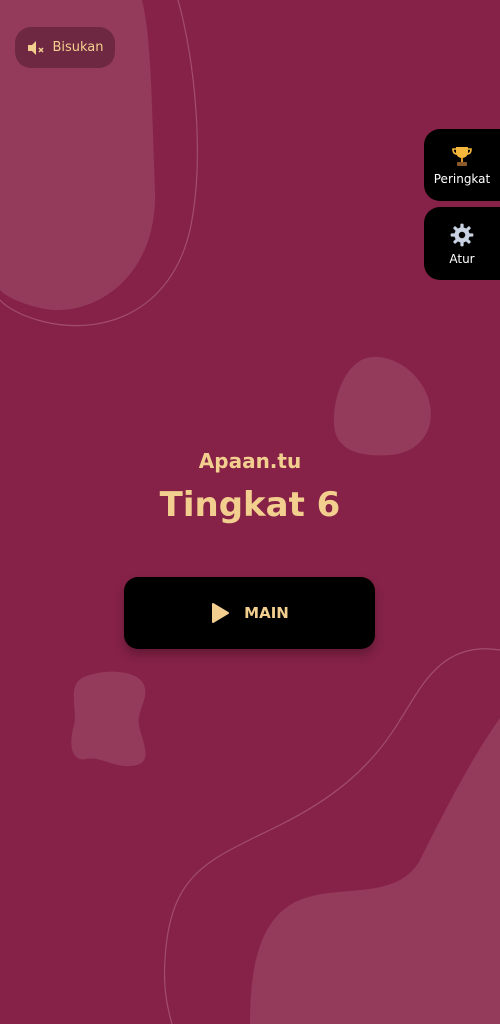 The image size is (500, 1024). Describe the element at coordinates (36, 48) in the screenshot. I see `speaker-muted-icon` at that location.